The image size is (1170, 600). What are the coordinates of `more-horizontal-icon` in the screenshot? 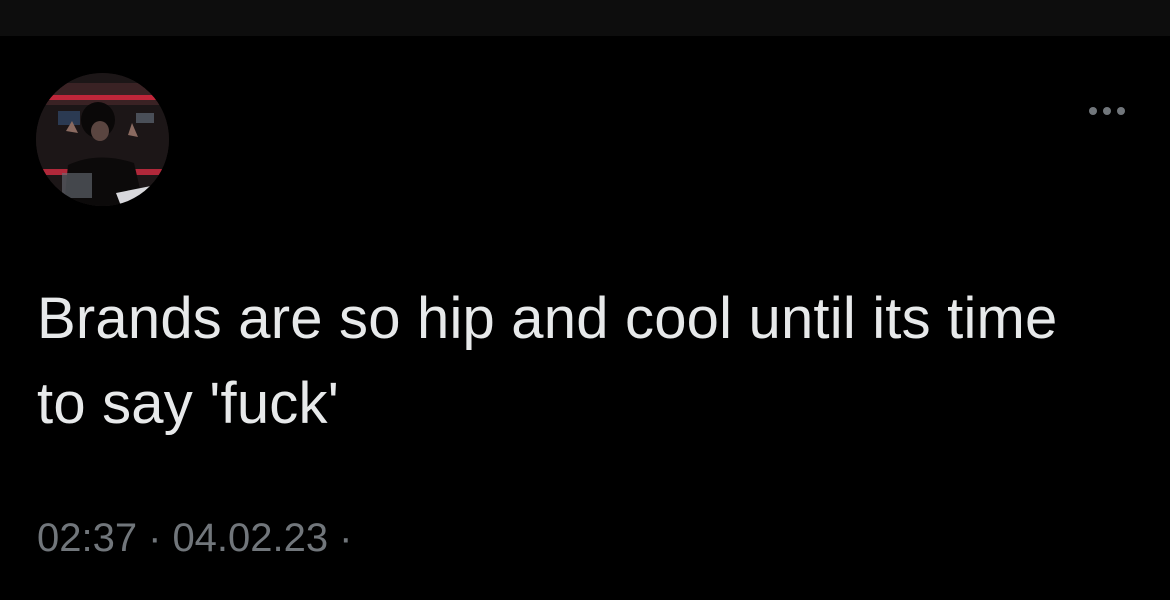 It's located at (1107, 111).